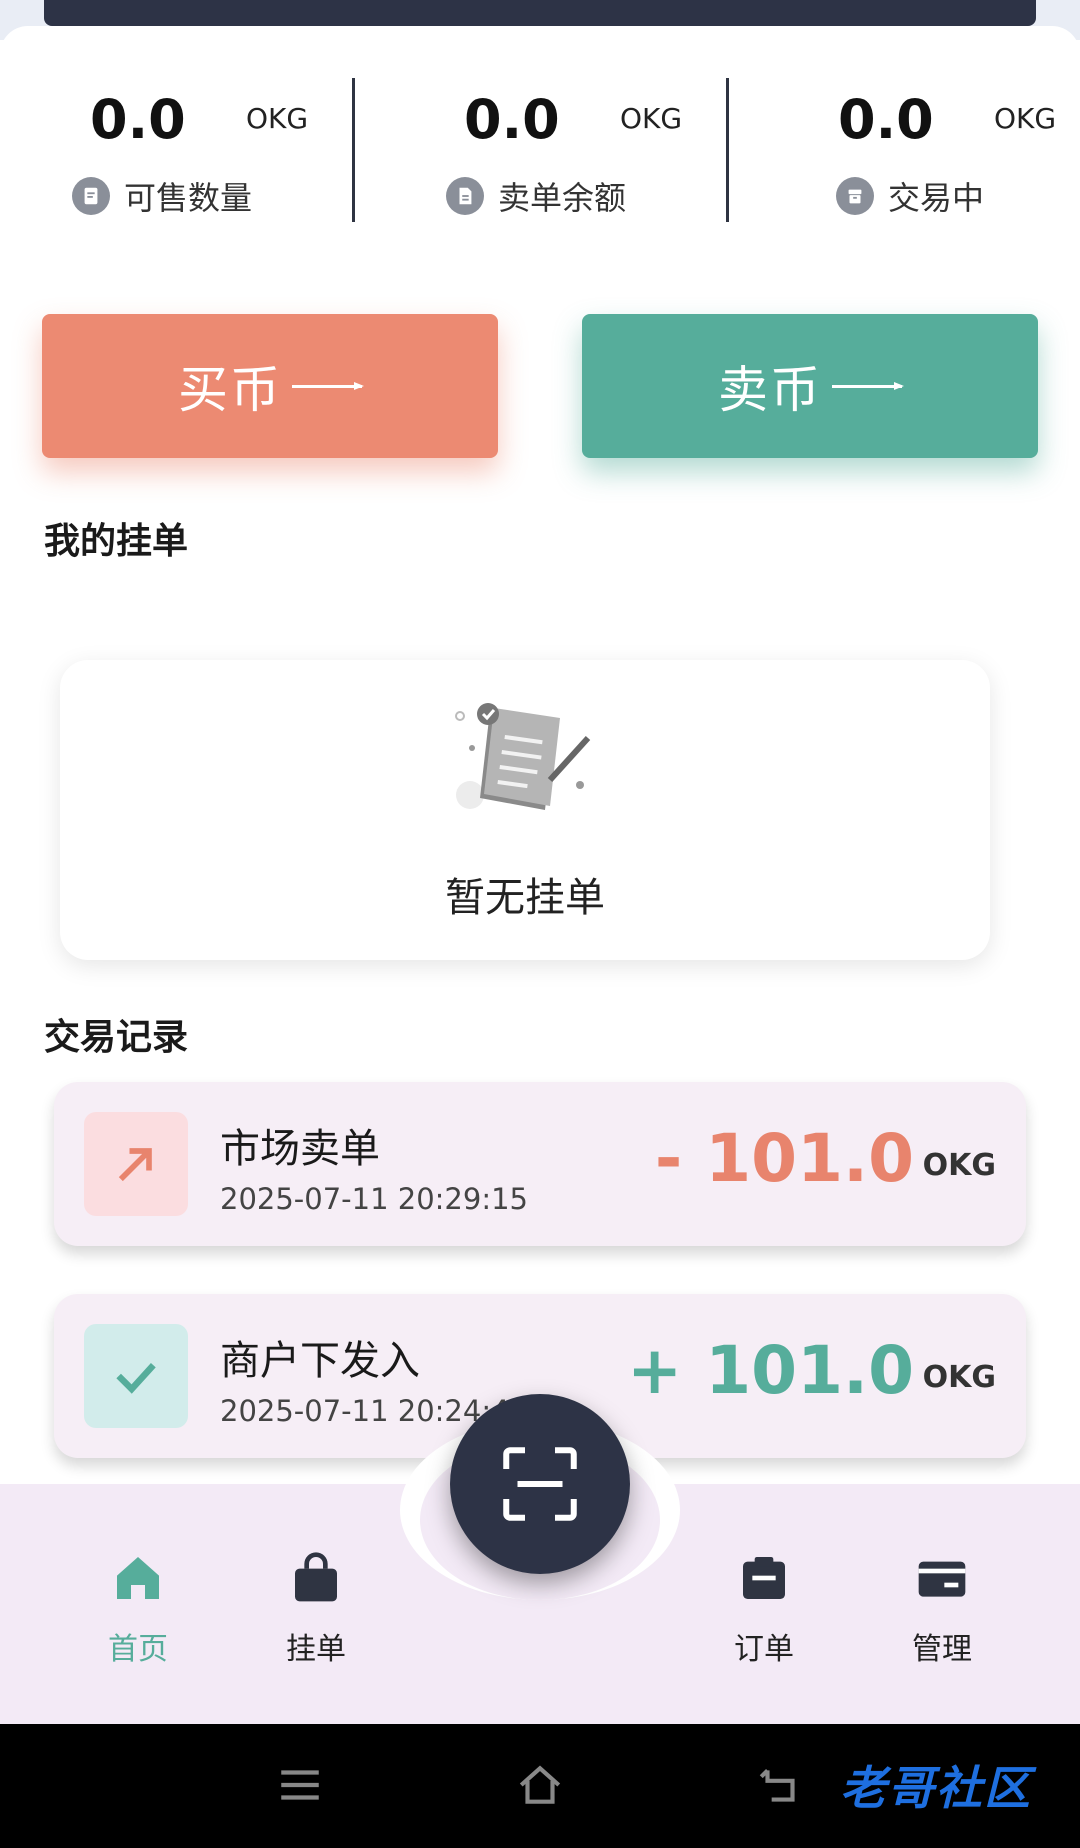 This screenshot has height=1848, width=1080. I want to click on stat-label-row: 交易中, so click(910, 196).